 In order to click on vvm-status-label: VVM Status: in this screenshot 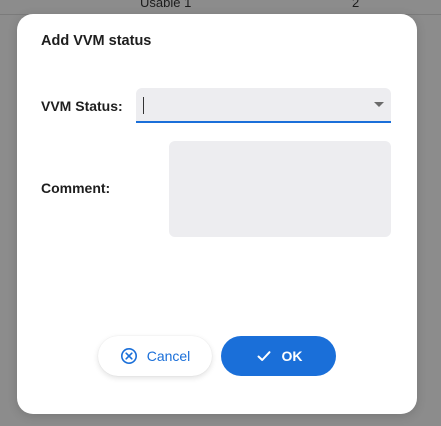, I will do `click(82, 106)`.